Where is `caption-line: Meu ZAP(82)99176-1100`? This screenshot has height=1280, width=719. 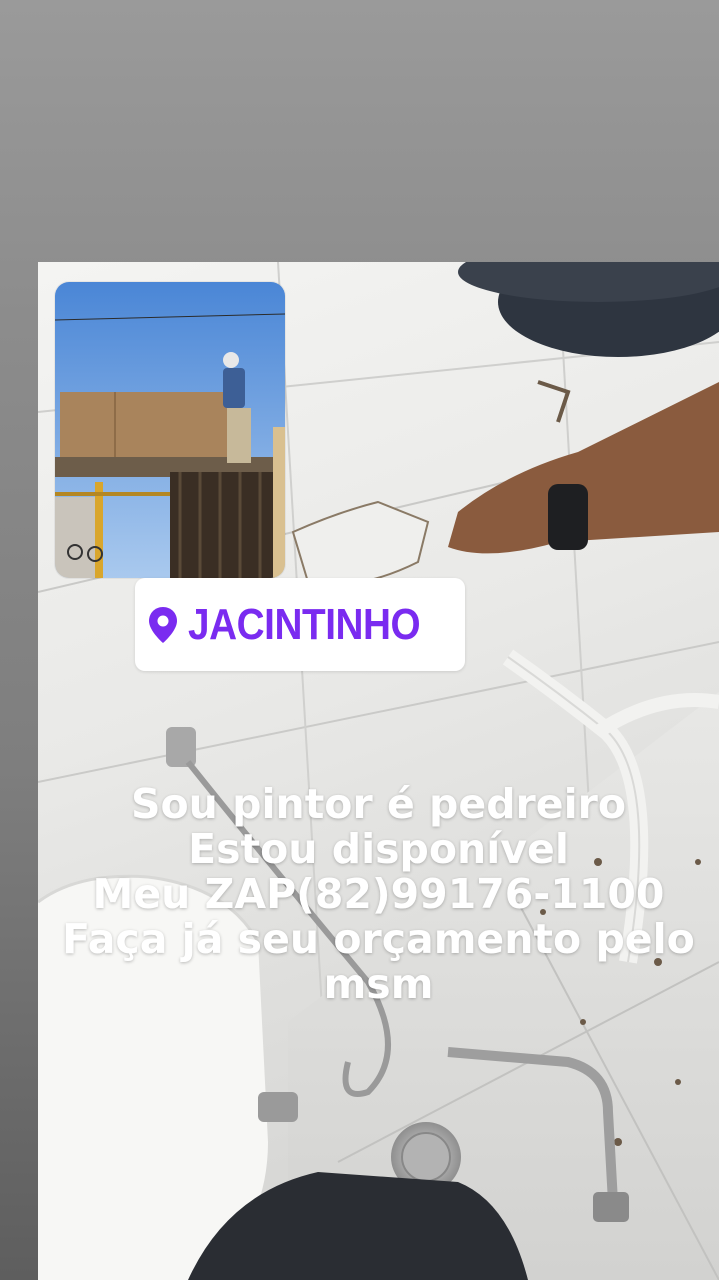
caption-line: Meu ZAP(82)99176-1100 is located at coordinates (378, 894).